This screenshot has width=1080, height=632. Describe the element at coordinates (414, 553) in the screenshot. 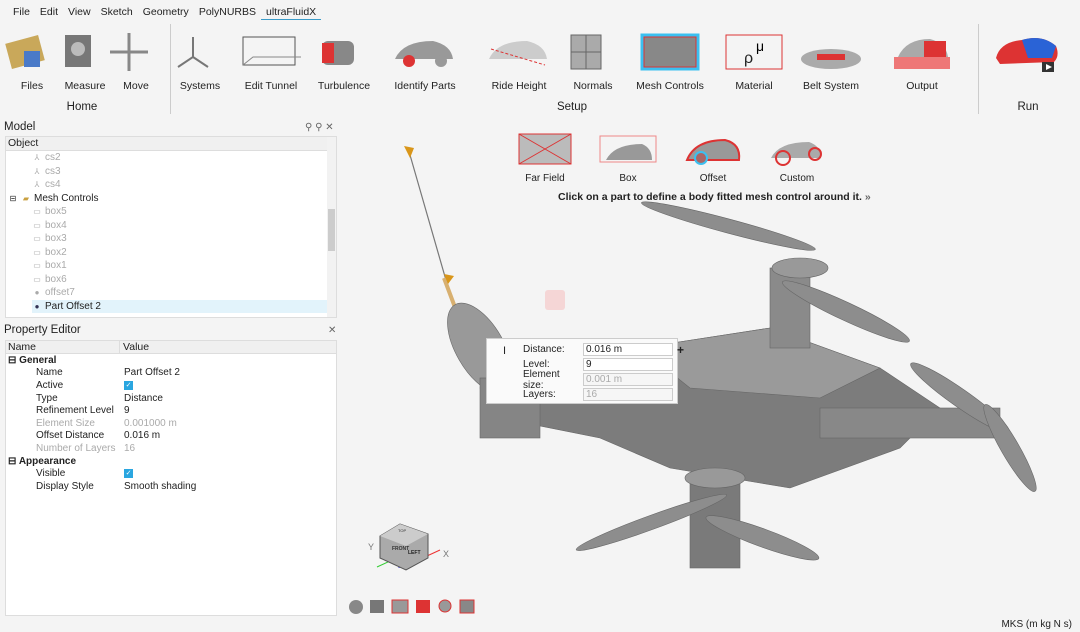

I see `cube-left-label: LEFT` at that location.